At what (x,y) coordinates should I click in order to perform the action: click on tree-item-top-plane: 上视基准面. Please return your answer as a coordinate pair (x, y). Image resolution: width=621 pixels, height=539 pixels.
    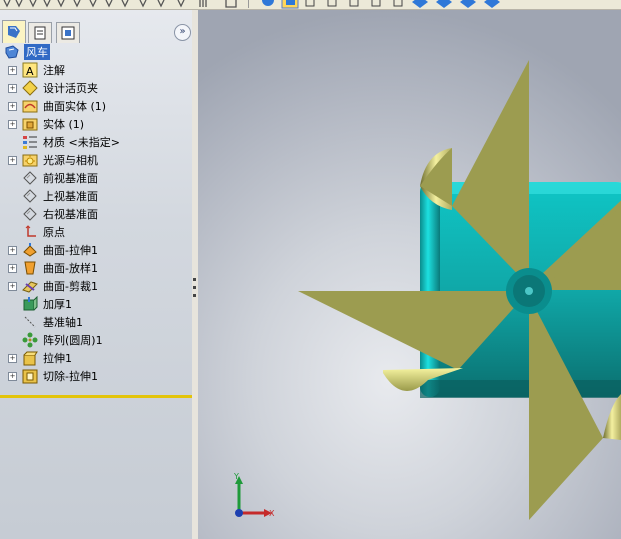
    Looking at the image, I should click on (96, 196).